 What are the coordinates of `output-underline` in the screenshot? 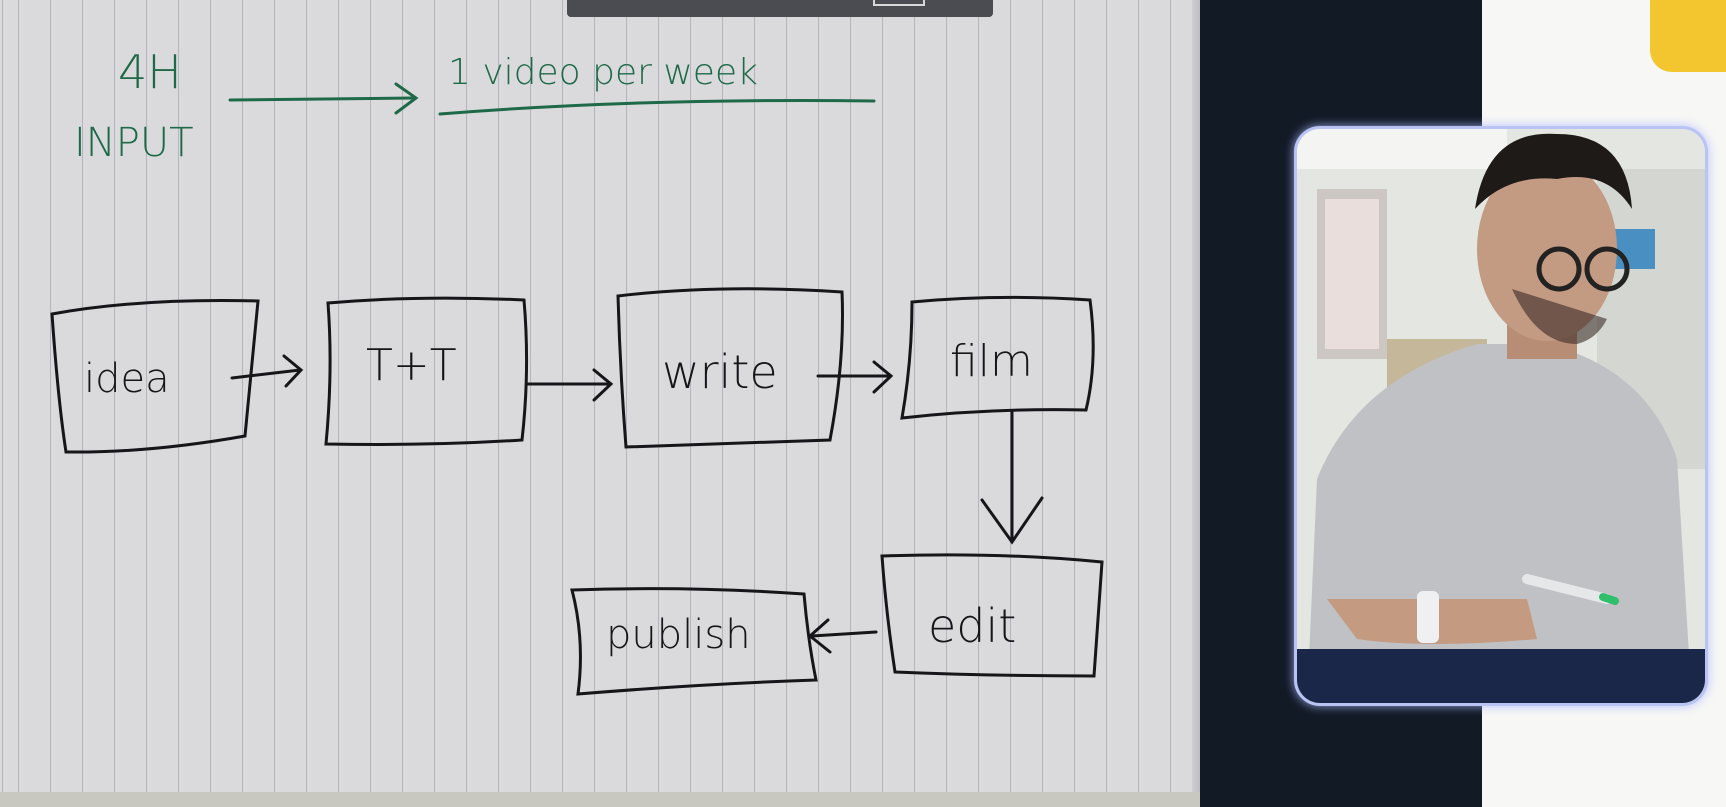 It's located at (657, 107).